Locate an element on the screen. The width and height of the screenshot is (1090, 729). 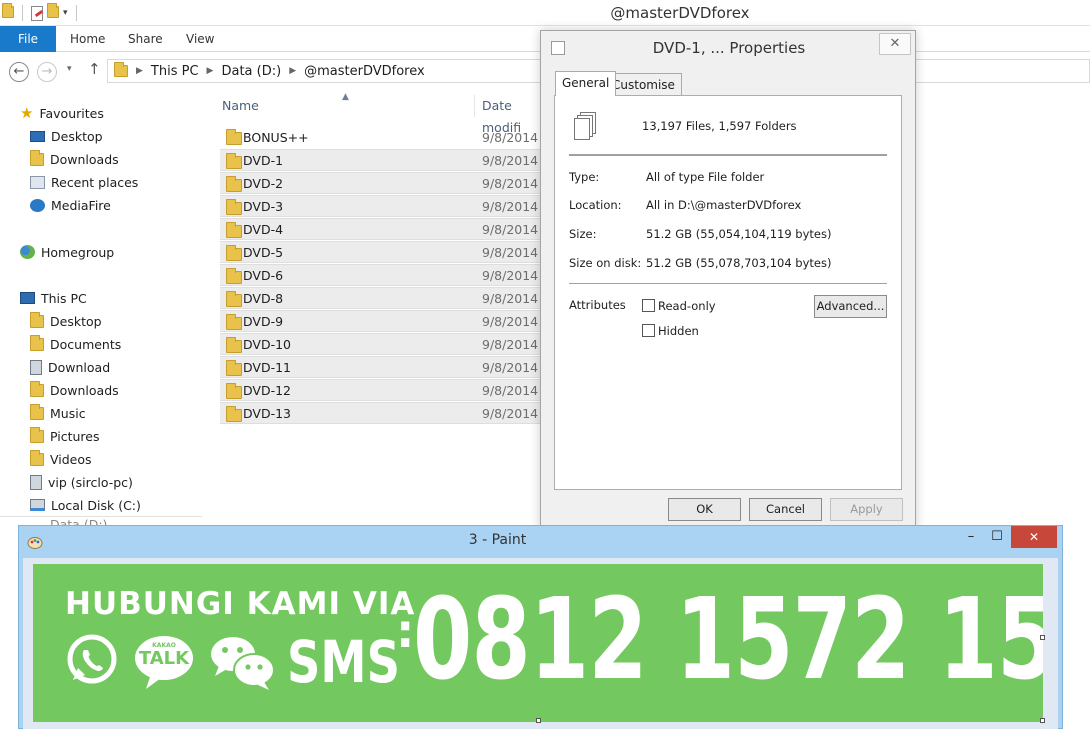
table-row: DVD-4 9/8/2014 6: is located at coordinates (387, 229).